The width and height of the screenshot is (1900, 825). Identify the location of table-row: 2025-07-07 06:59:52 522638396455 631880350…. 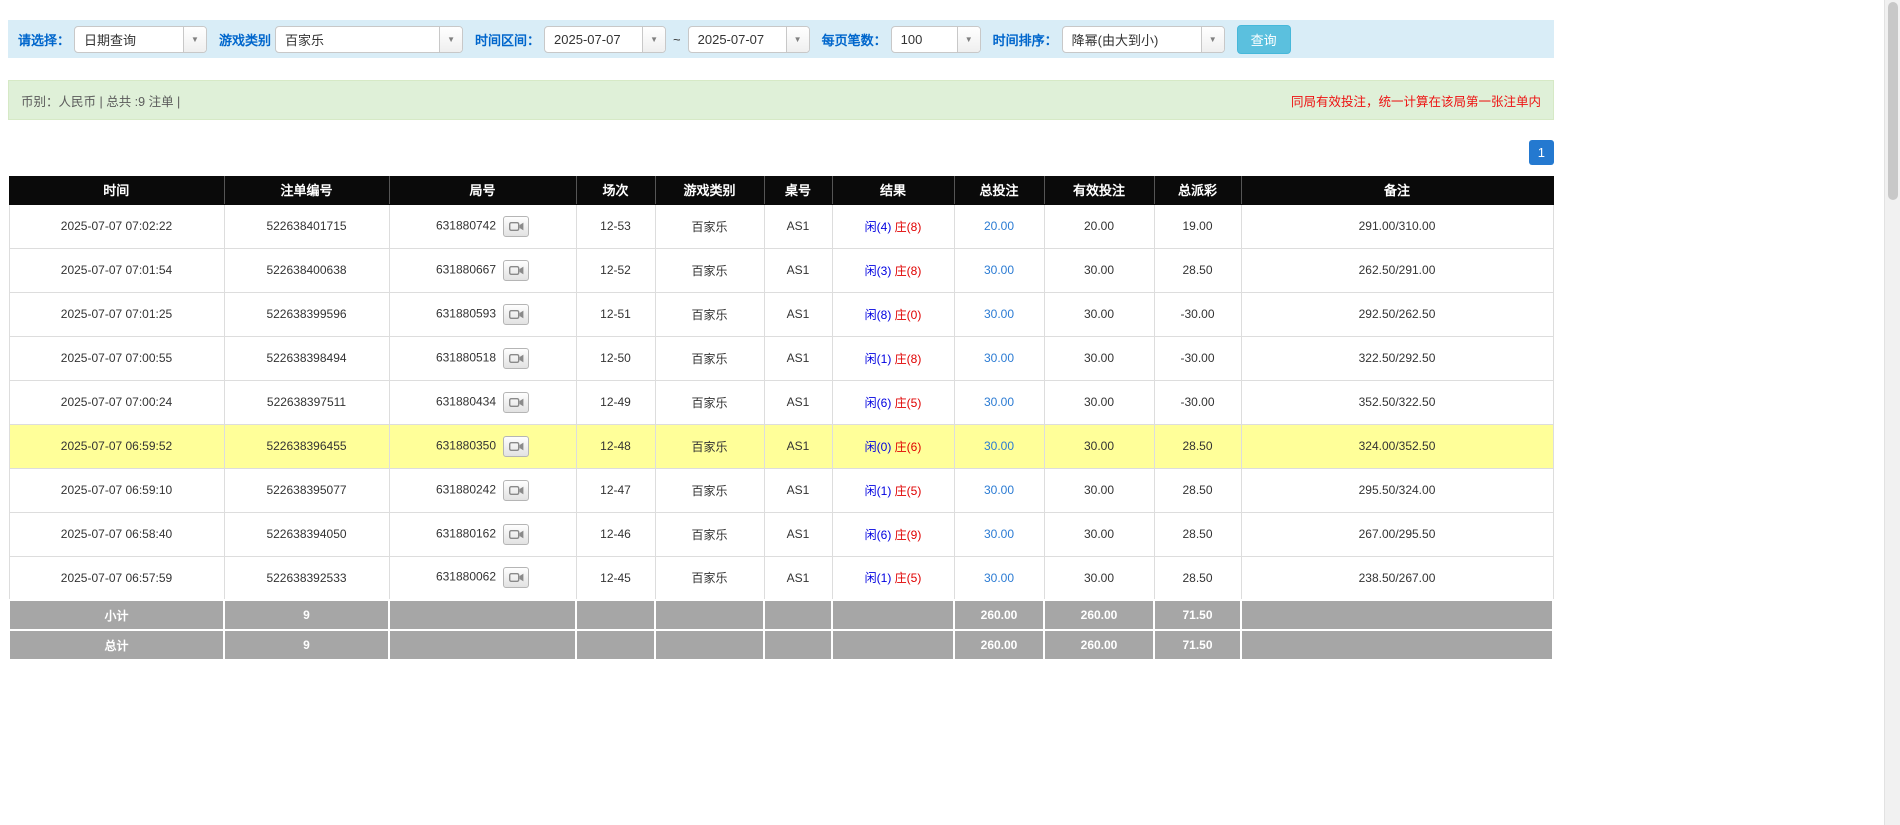
(781, 446).